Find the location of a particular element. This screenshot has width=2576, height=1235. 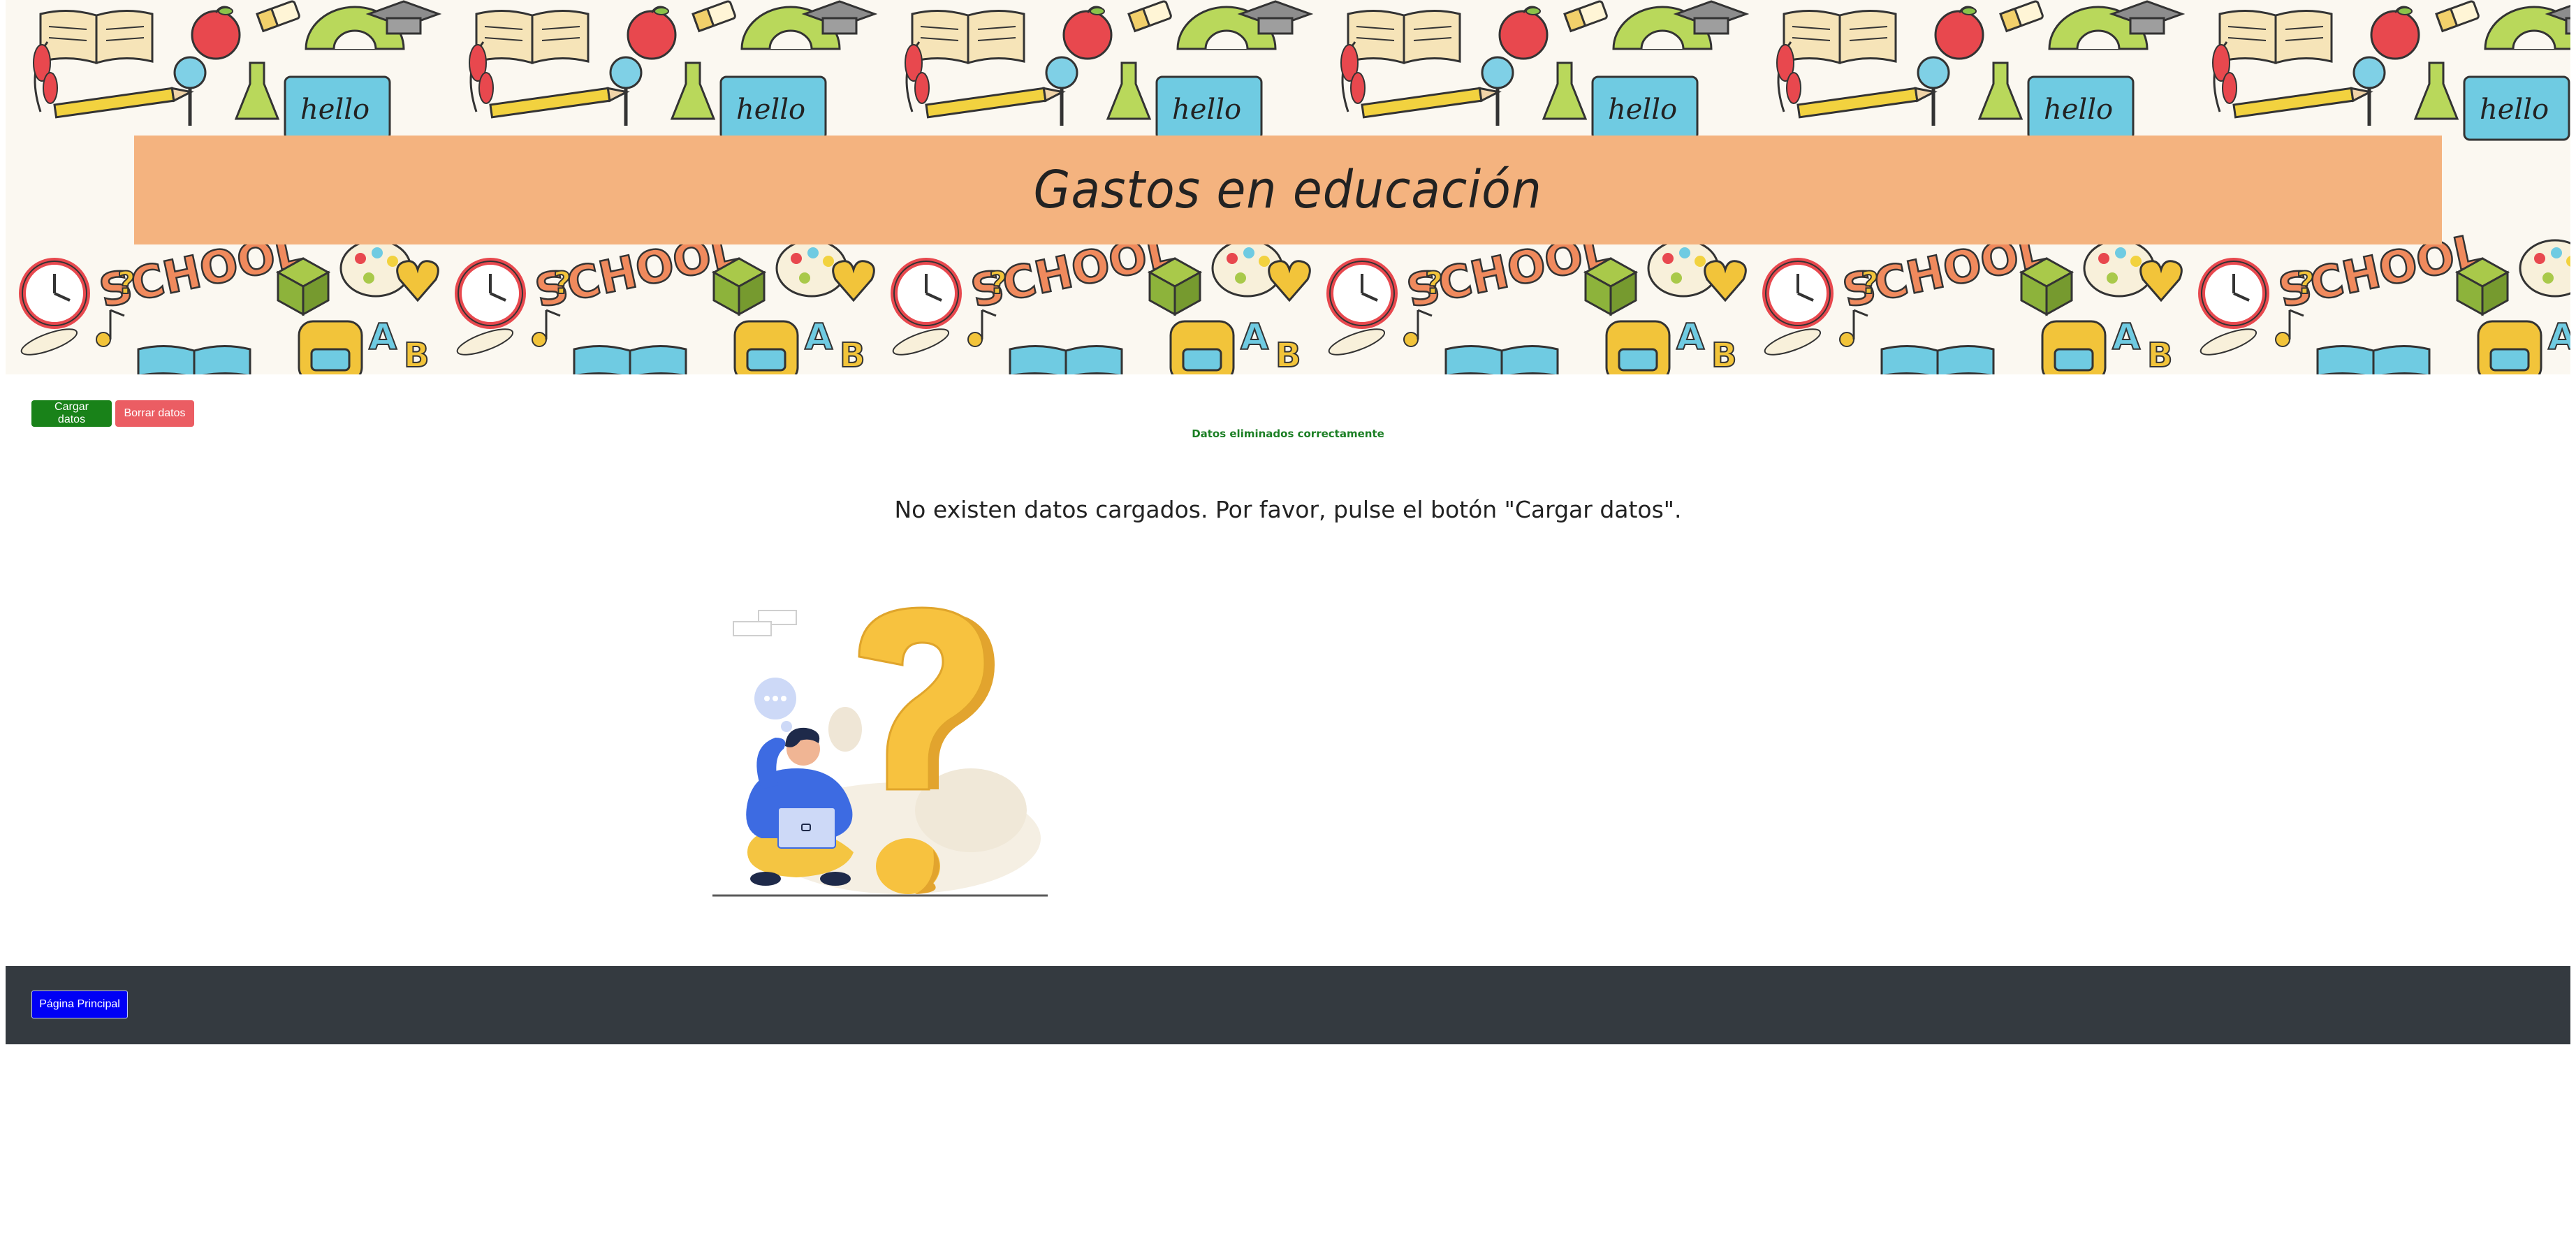

person-figure is located at coordinates (800, 806).